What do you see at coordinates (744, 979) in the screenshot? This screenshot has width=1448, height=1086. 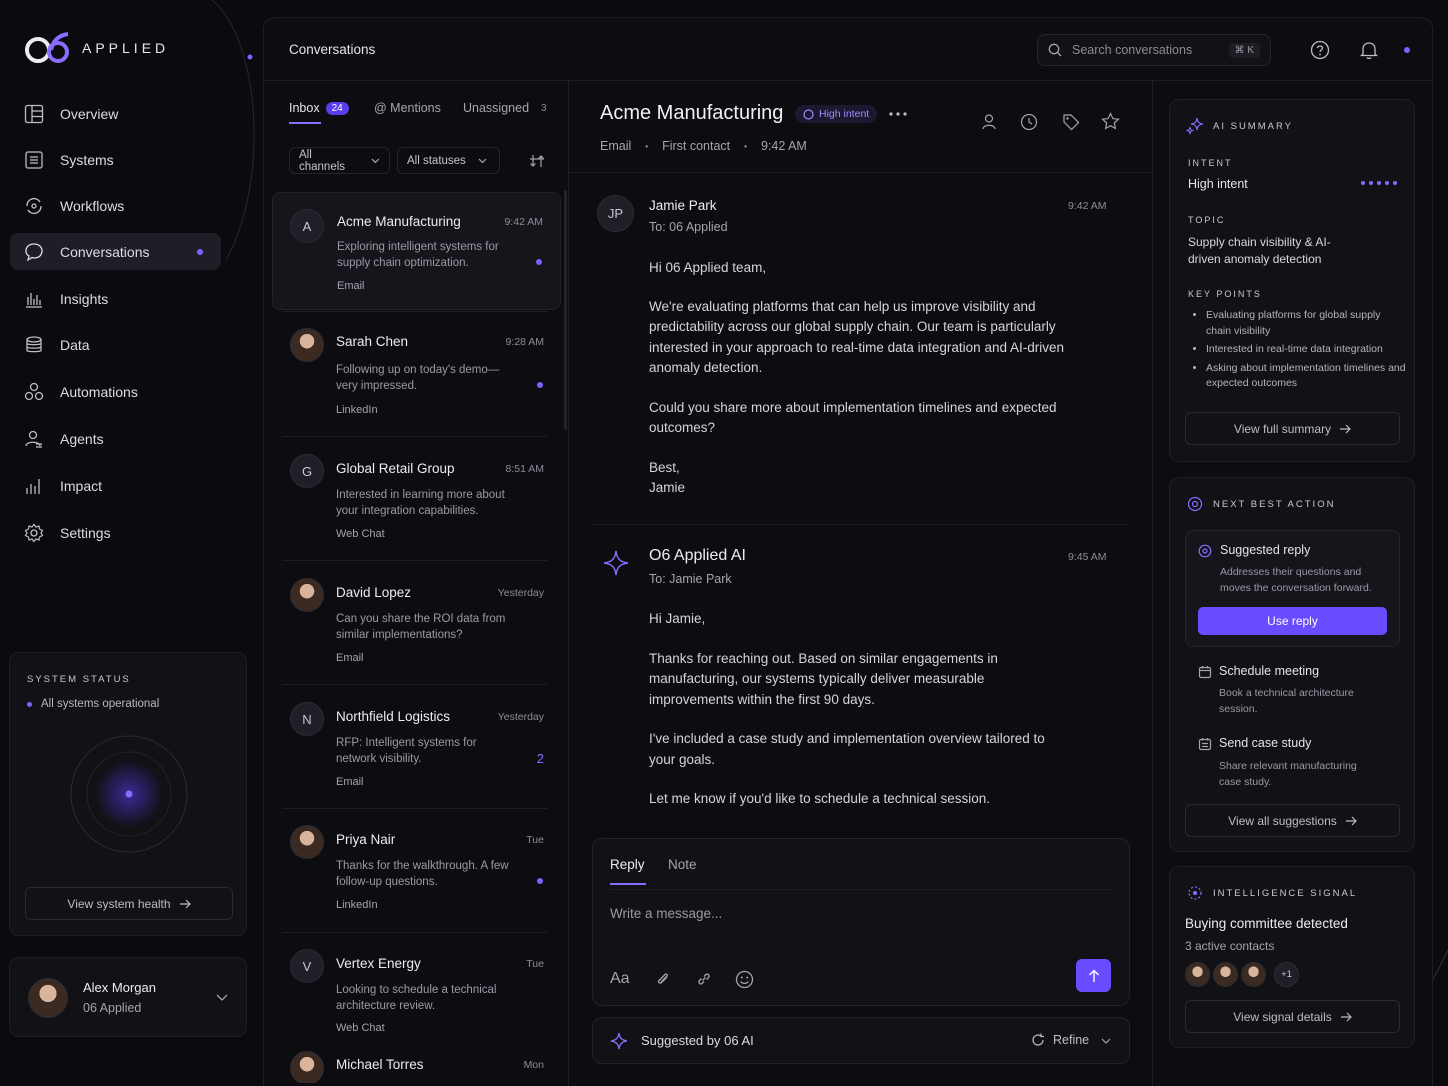 I see `emoji-icon` at bounding box center [744, 979].